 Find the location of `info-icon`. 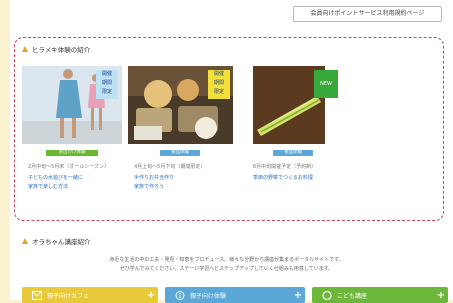

info-icon is located at coordinates (180, 295).